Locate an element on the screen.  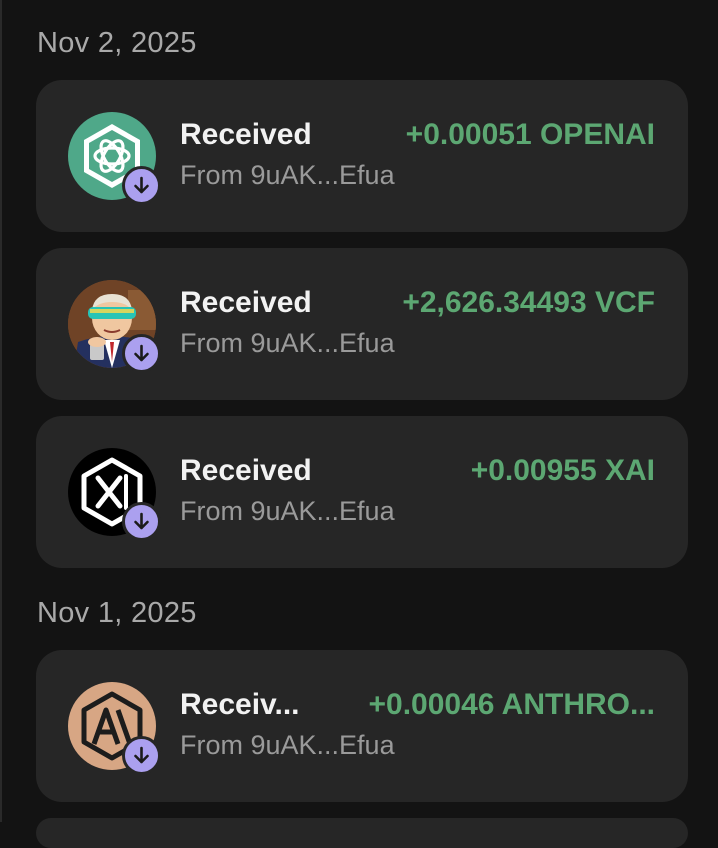
transaction-amount: +0.00051 OPENAI is located at coordinates (530, 134).